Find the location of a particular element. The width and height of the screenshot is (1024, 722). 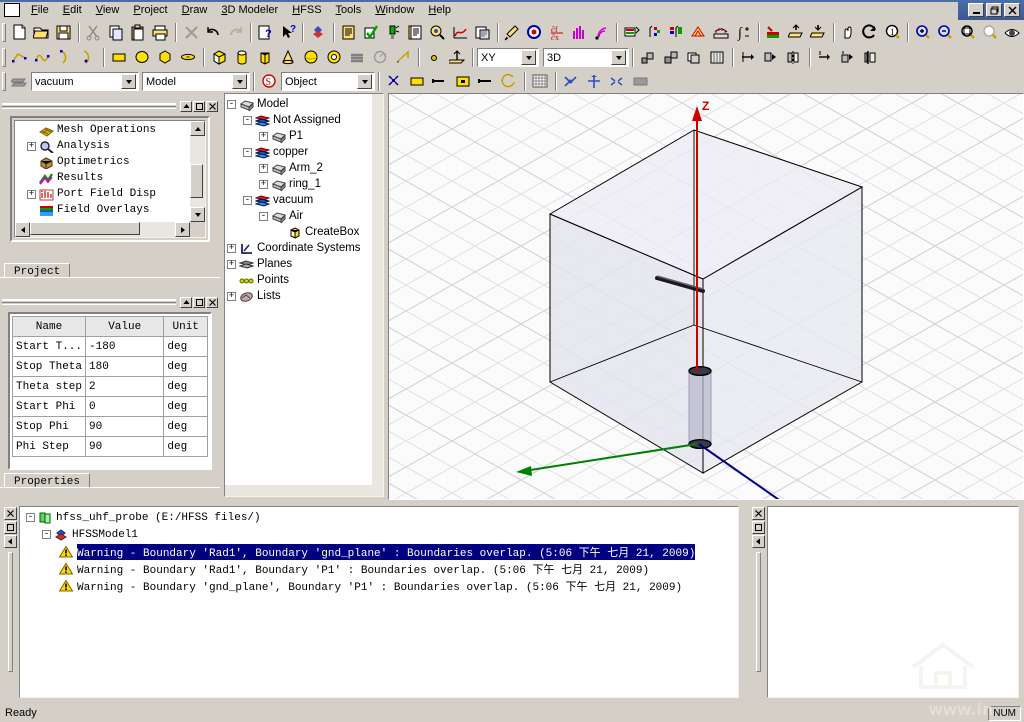

field-overlay-icon is located at coordinates (721, 33).